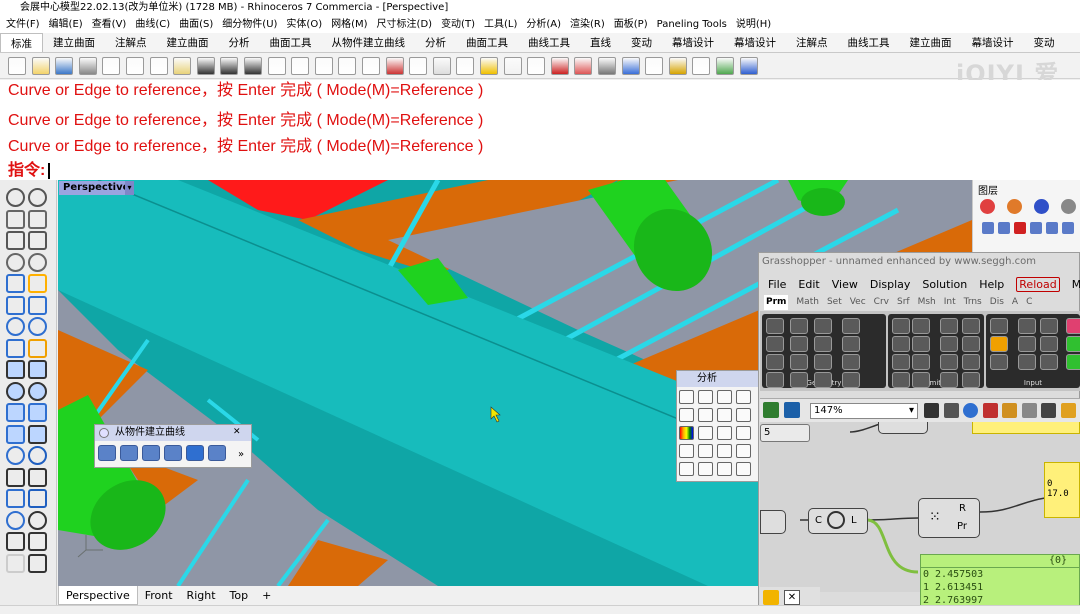  Describe the element at coordinates (1062, 490) in the screenshot. I see `yellow-panel: 0 17.0` at that location.